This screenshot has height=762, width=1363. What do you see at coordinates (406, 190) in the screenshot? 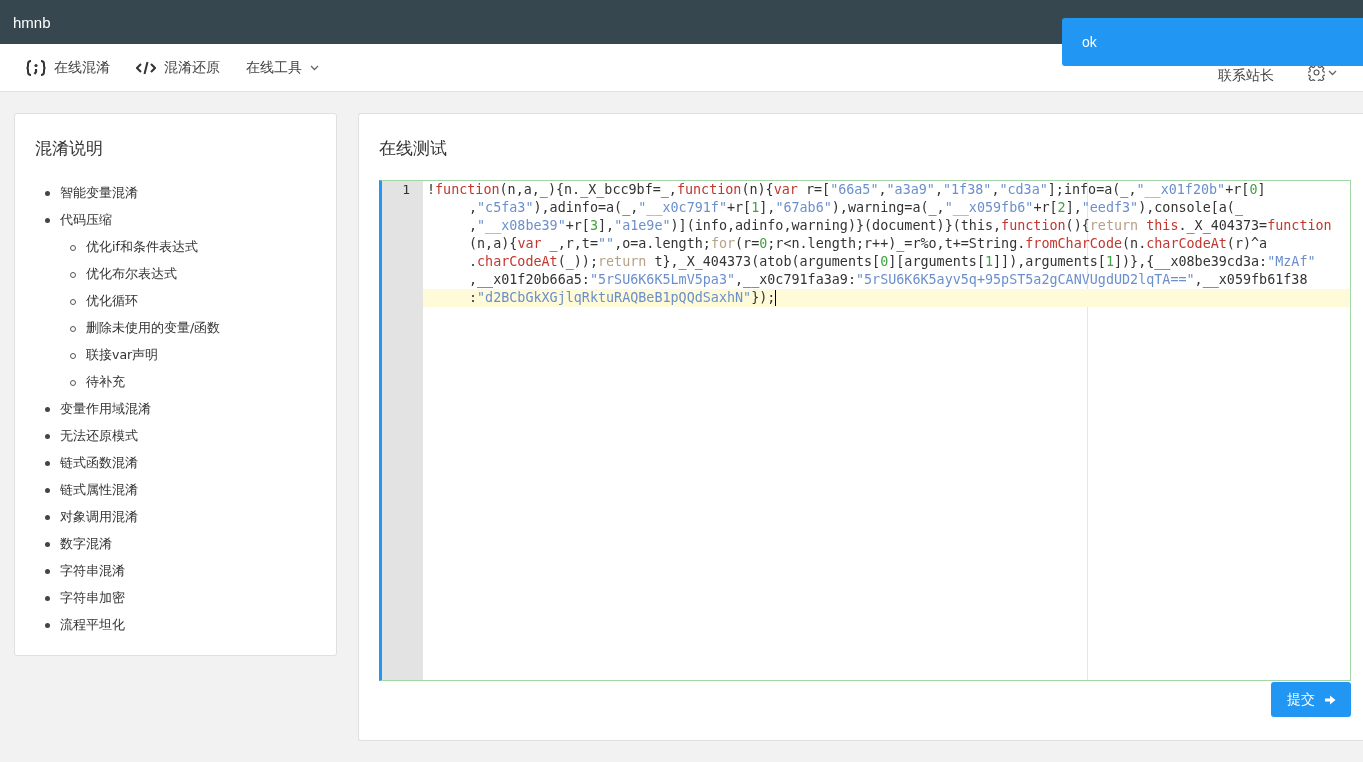
I see `line-number: 1` at bounding box center [406, 190].